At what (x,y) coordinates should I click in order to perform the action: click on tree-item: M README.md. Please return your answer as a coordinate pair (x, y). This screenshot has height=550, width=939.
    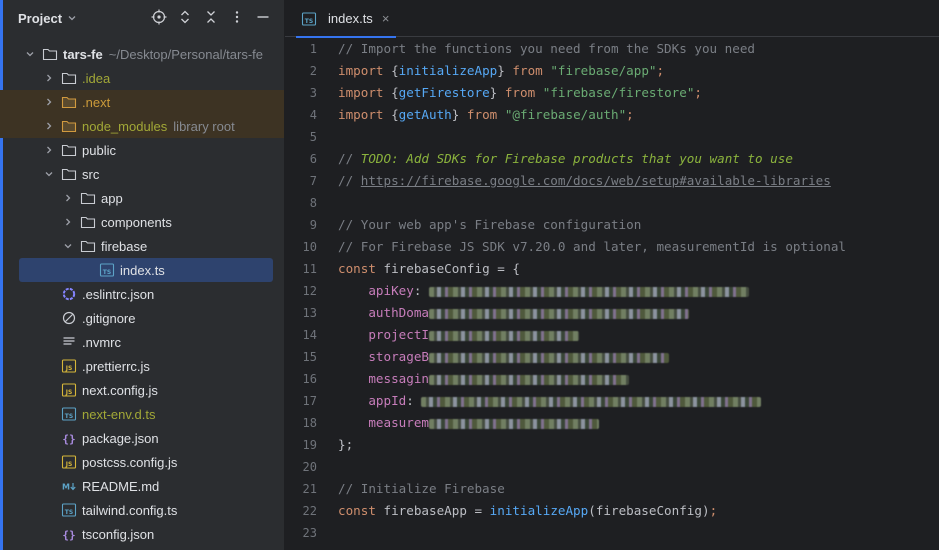
    Looking at the image, I should click on (142, 486).